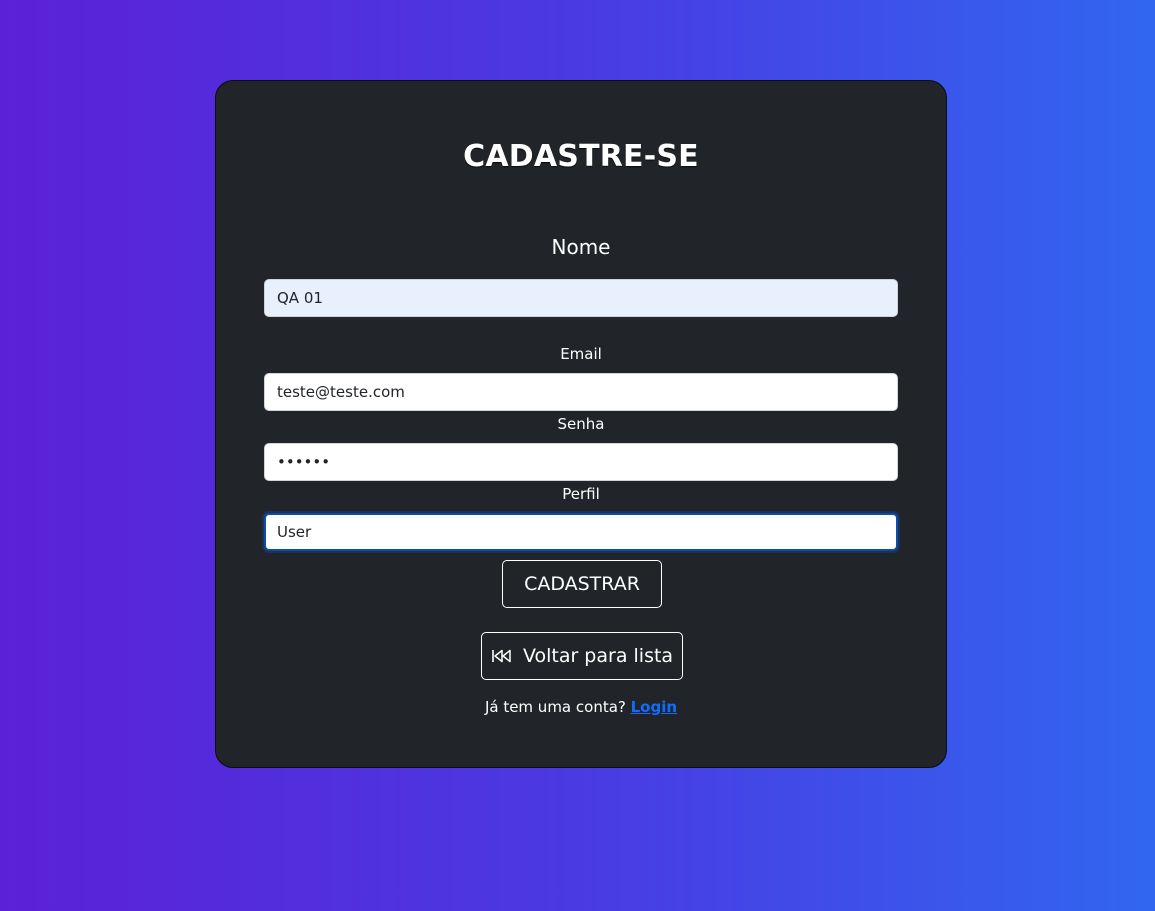 The image size is (1155, 911). I want to click on page-title: CADASTRE-SE, so click(581, 156).